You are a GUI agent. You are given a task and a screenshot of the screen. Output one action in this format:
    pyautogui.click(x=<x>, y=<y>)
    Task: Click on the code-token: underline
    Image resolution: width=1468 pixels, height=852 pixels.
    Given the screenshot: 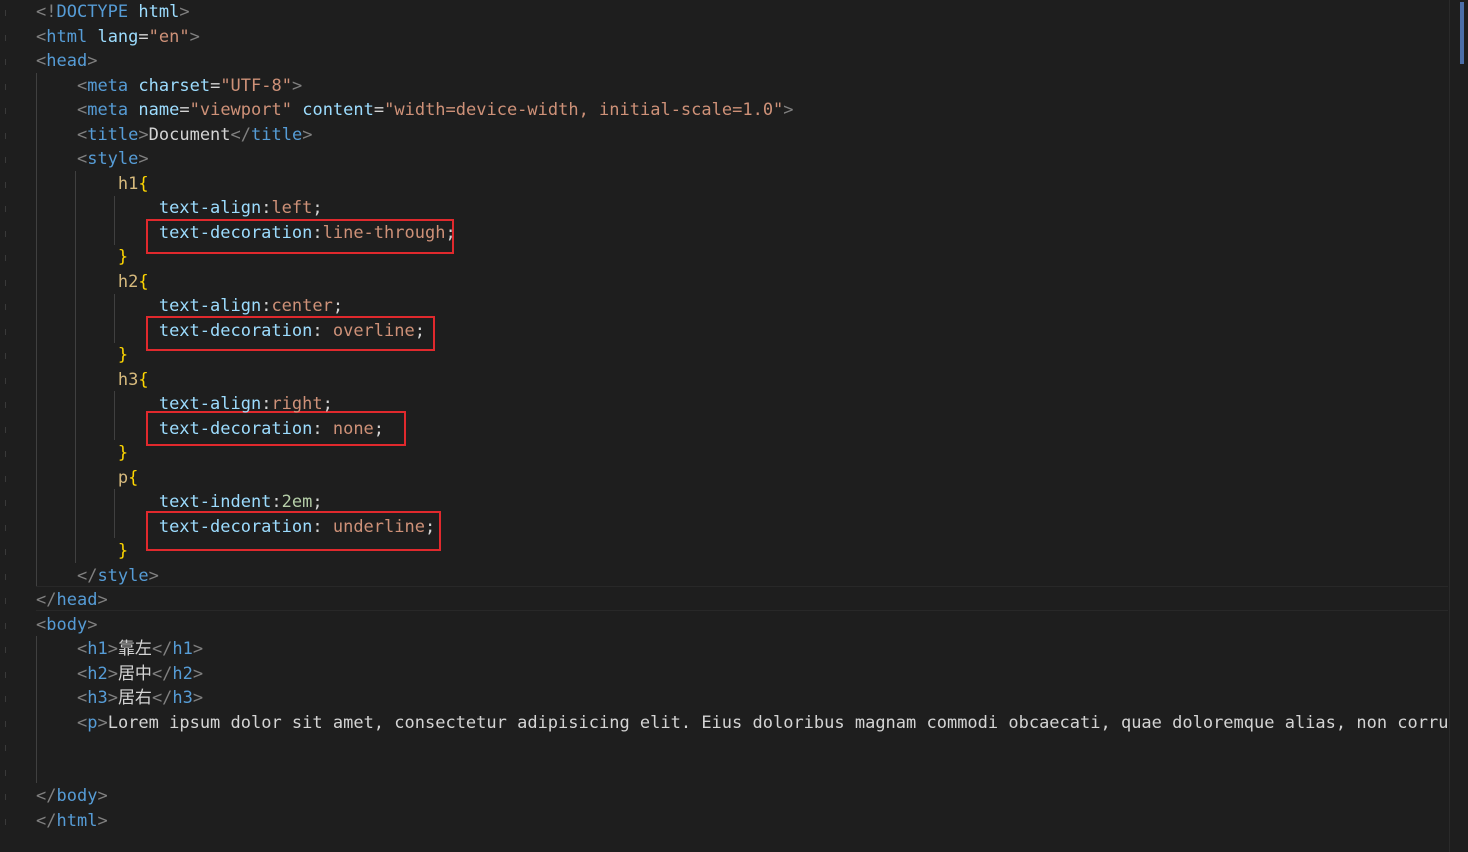 What is the action you would take?
    pyautogui.click(x=378, y=526)
    